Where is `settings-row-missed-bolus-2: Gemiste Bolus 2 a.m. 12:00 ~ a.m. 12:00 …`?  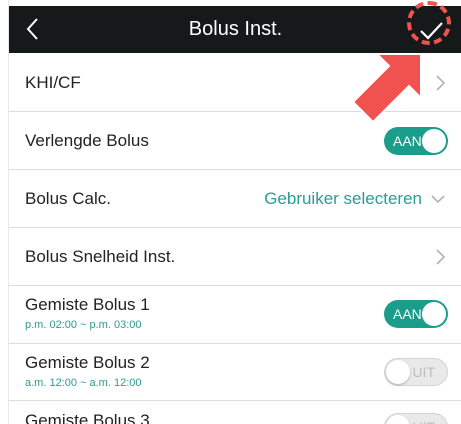
settings-row-missed-bolus-2: Gemiste Bolus 2 a.m. 12:00 ~ a.m. 12:00 … is located at coordinates (235, 372).